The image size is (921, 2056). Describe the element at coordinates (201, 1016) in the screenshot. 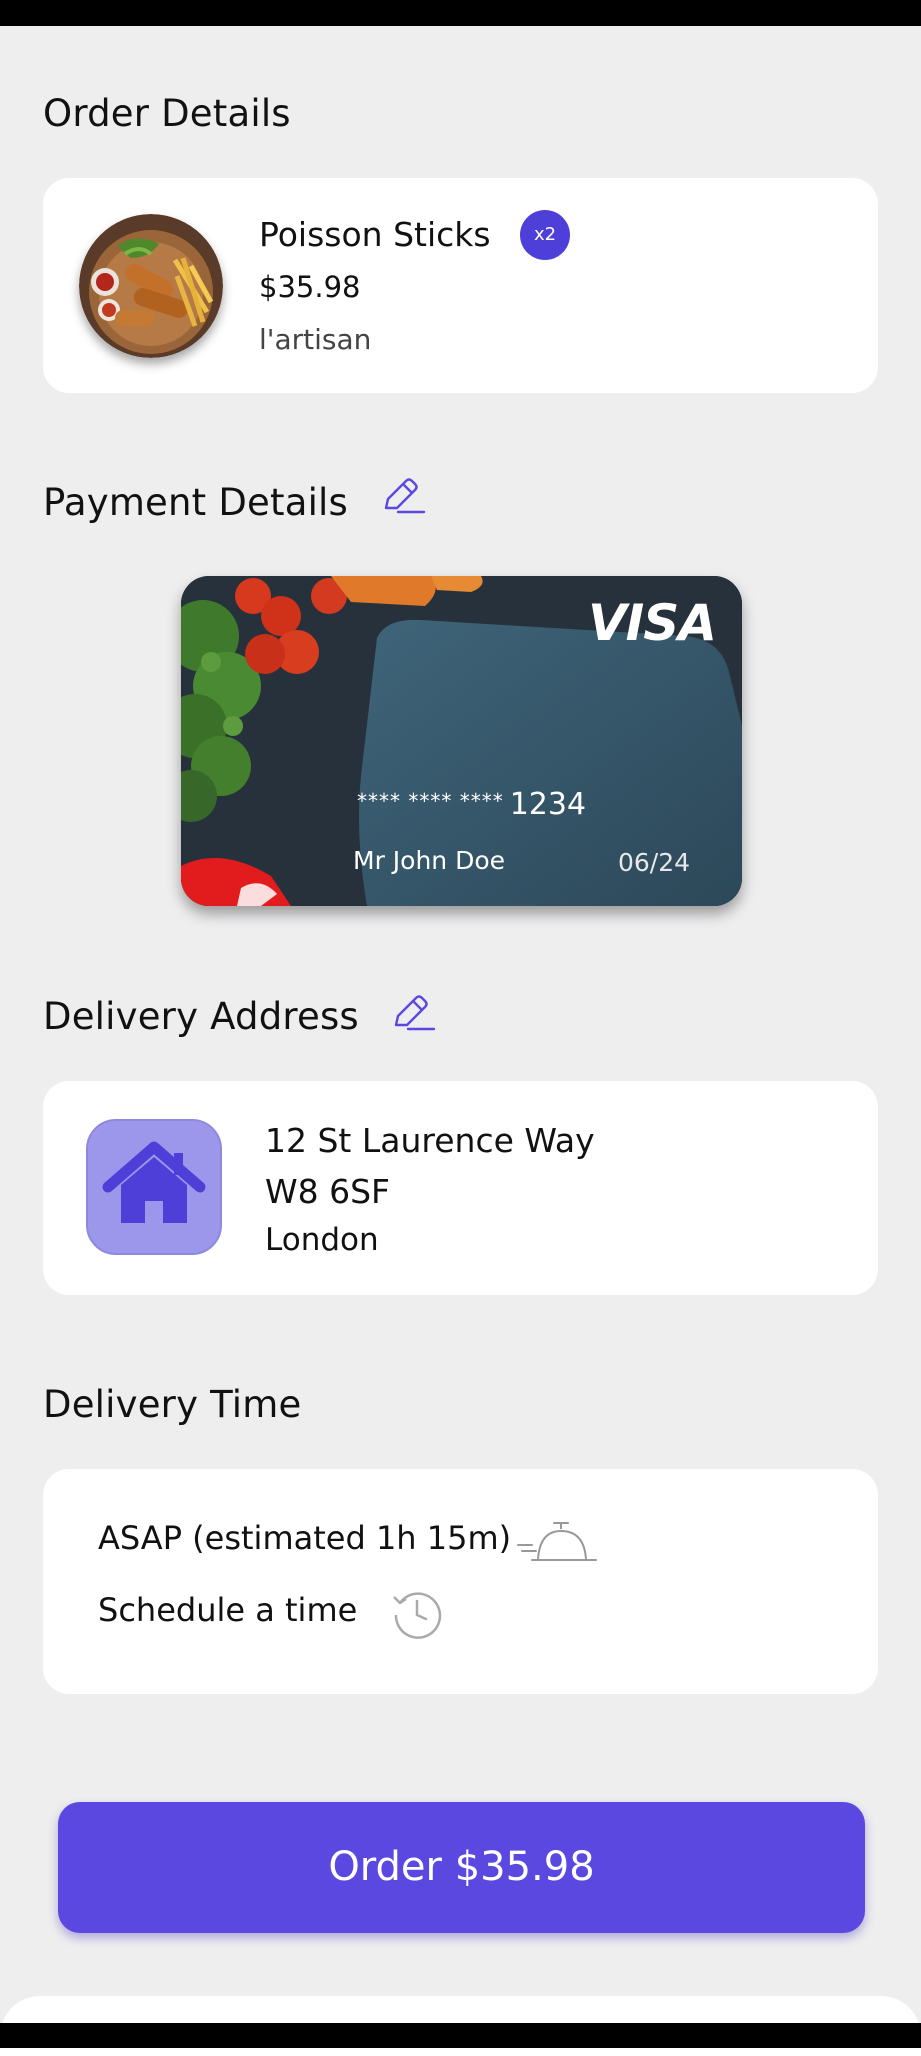

I see `delivery-address-title: Delivery Address` at that location.